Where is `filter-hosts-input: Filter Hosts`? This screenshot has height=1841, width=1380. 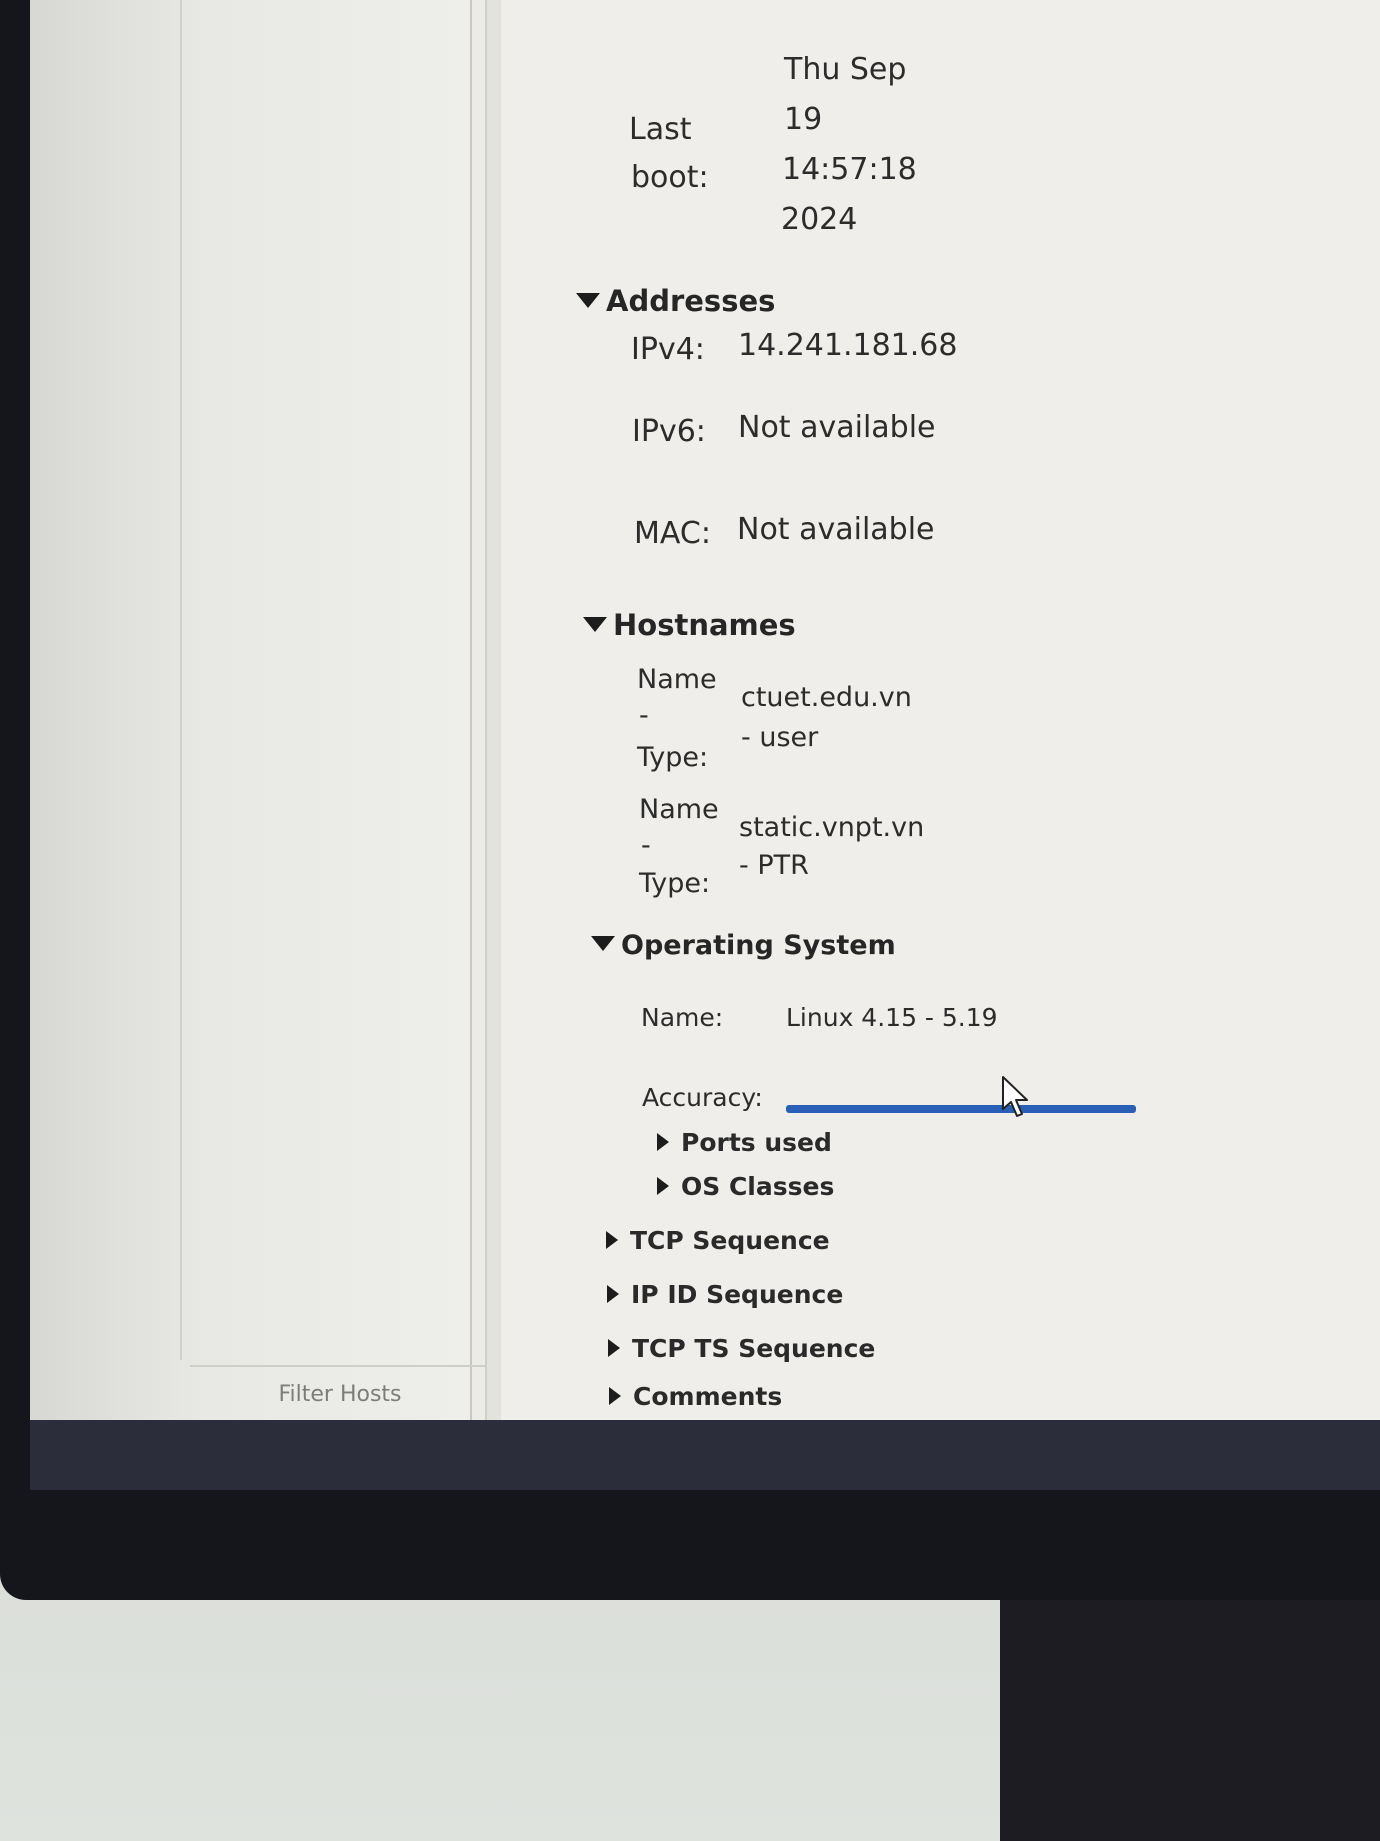 filter-hosts-input: Filter Hosts is located at coordinates (340, 1393).